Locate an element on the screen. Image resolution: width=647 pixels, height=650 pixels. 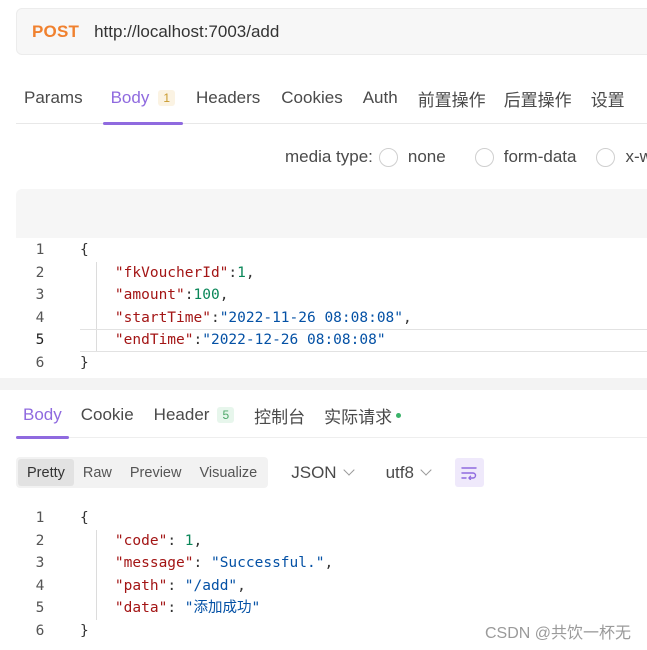
response-tab-body: Body is located at coordinates (42, 415).